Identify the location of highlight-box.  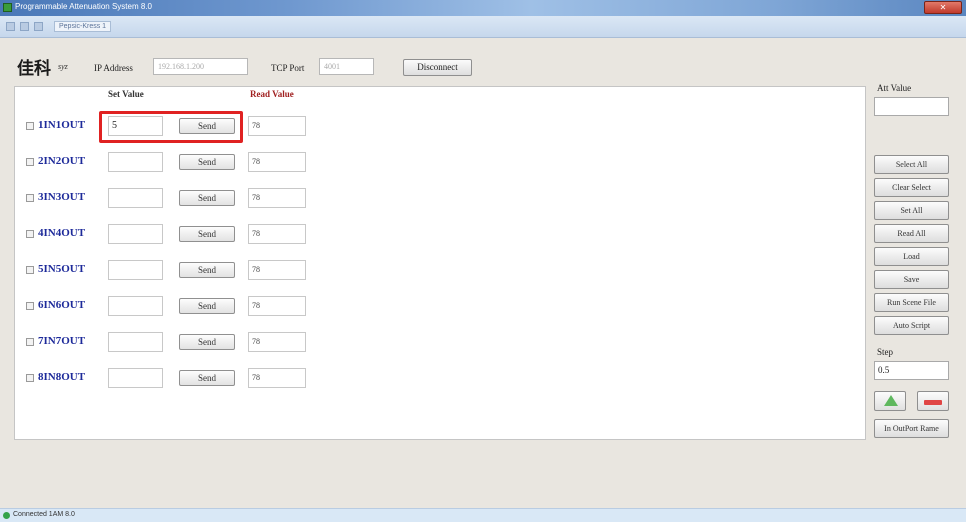
(171, 127).